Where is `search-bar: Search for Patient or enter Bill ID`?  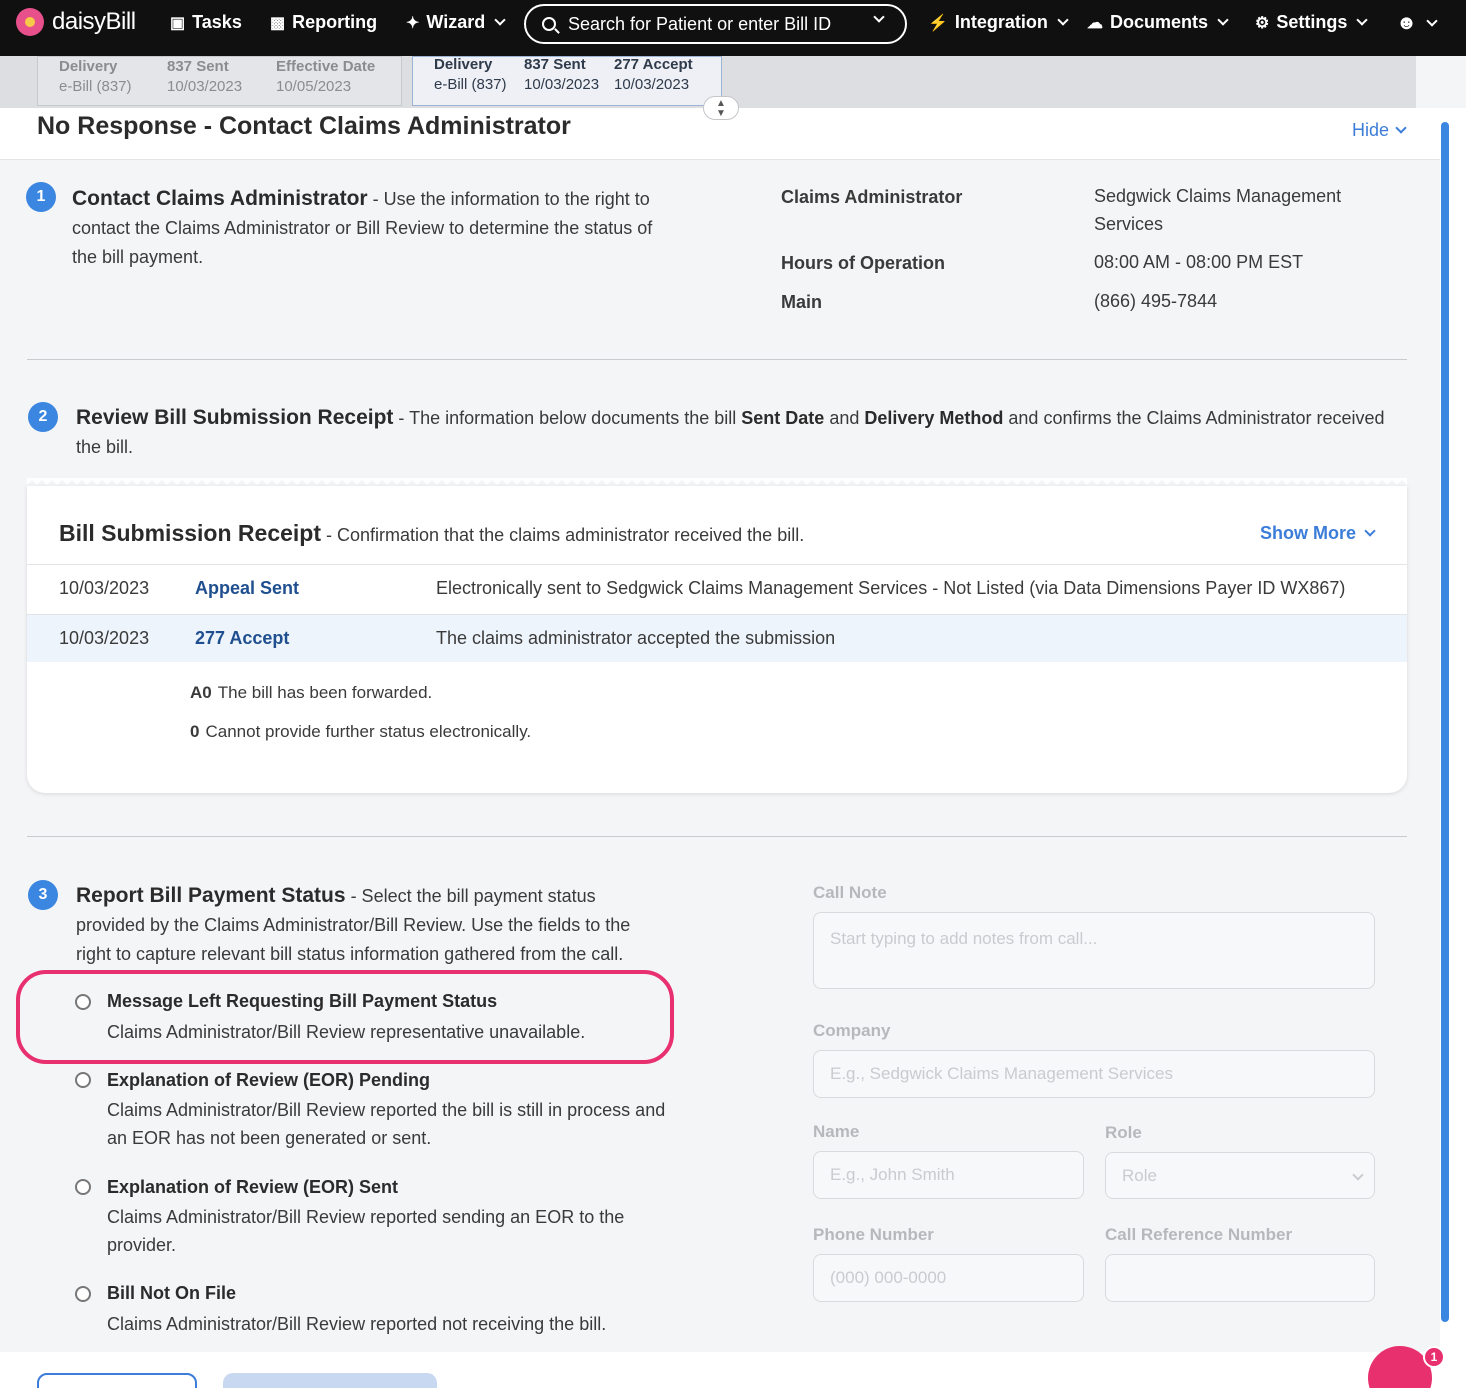 search-bar: Search for Patient or enter Bill ID is located at coordinates (715, 24).